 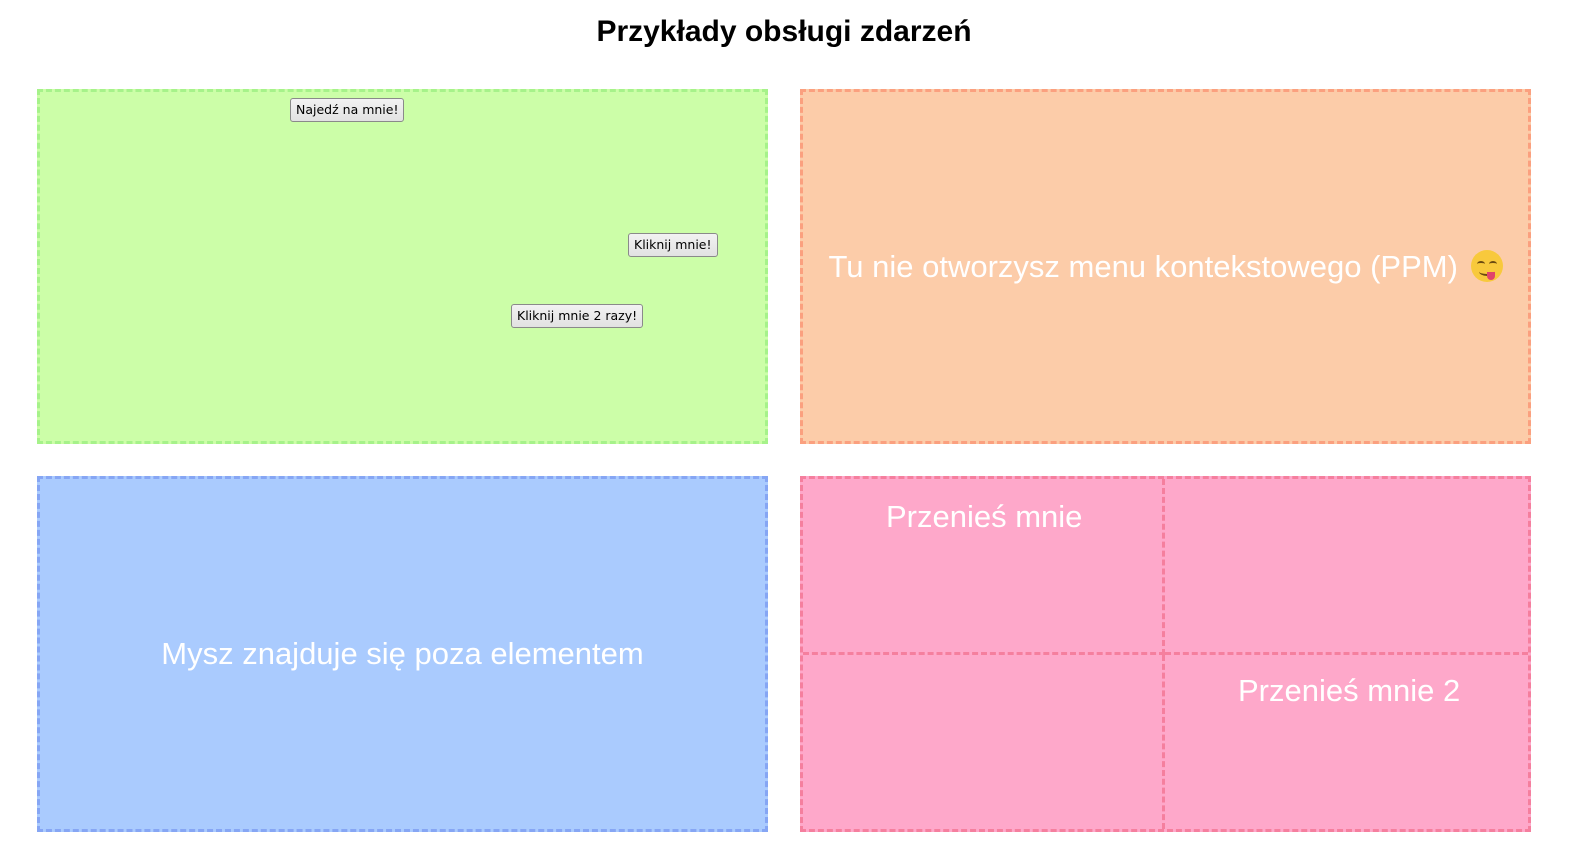 What do you see at coordinates (347, 110) in the screenshot?
I see `hover-me-button: Najedź na mnie!` at bounding box center [347, 110].